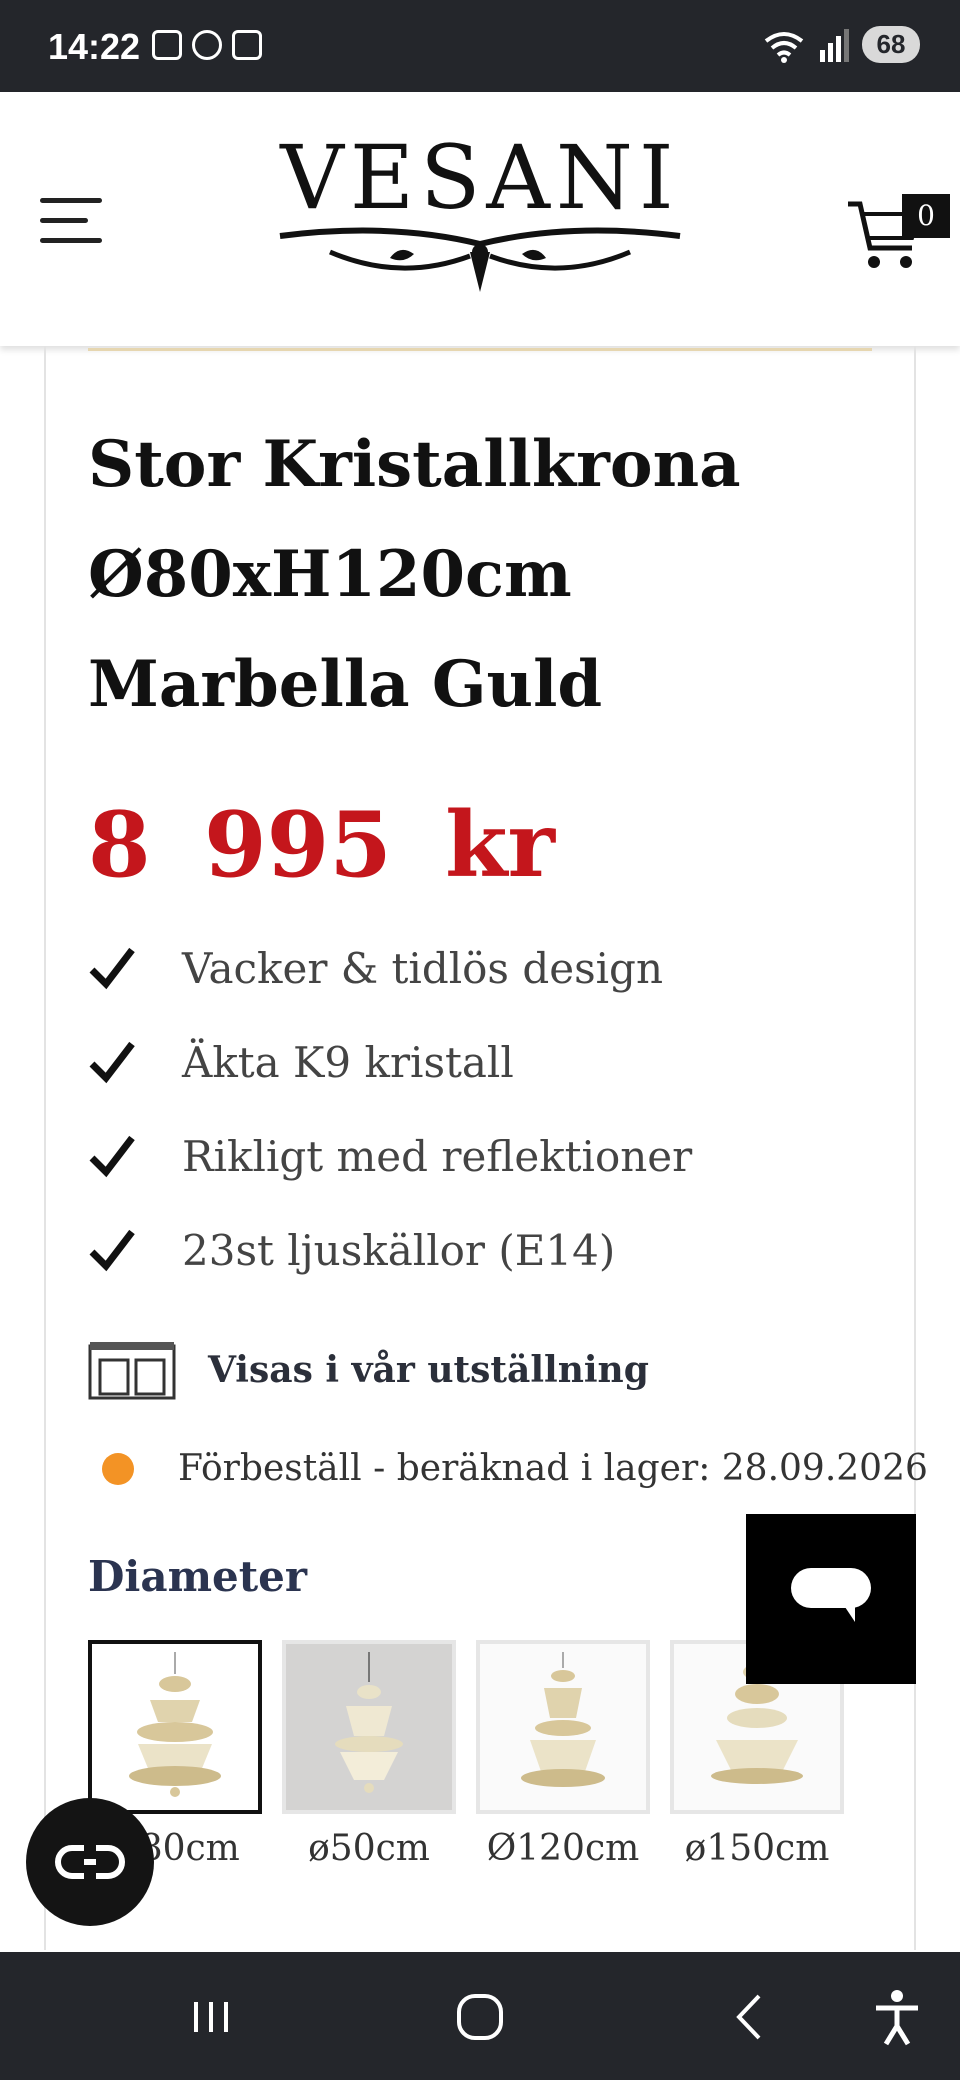  Describe the element at coordinates (480, 177) in the screenshot. I see `logo-text: VESANI` at that location.